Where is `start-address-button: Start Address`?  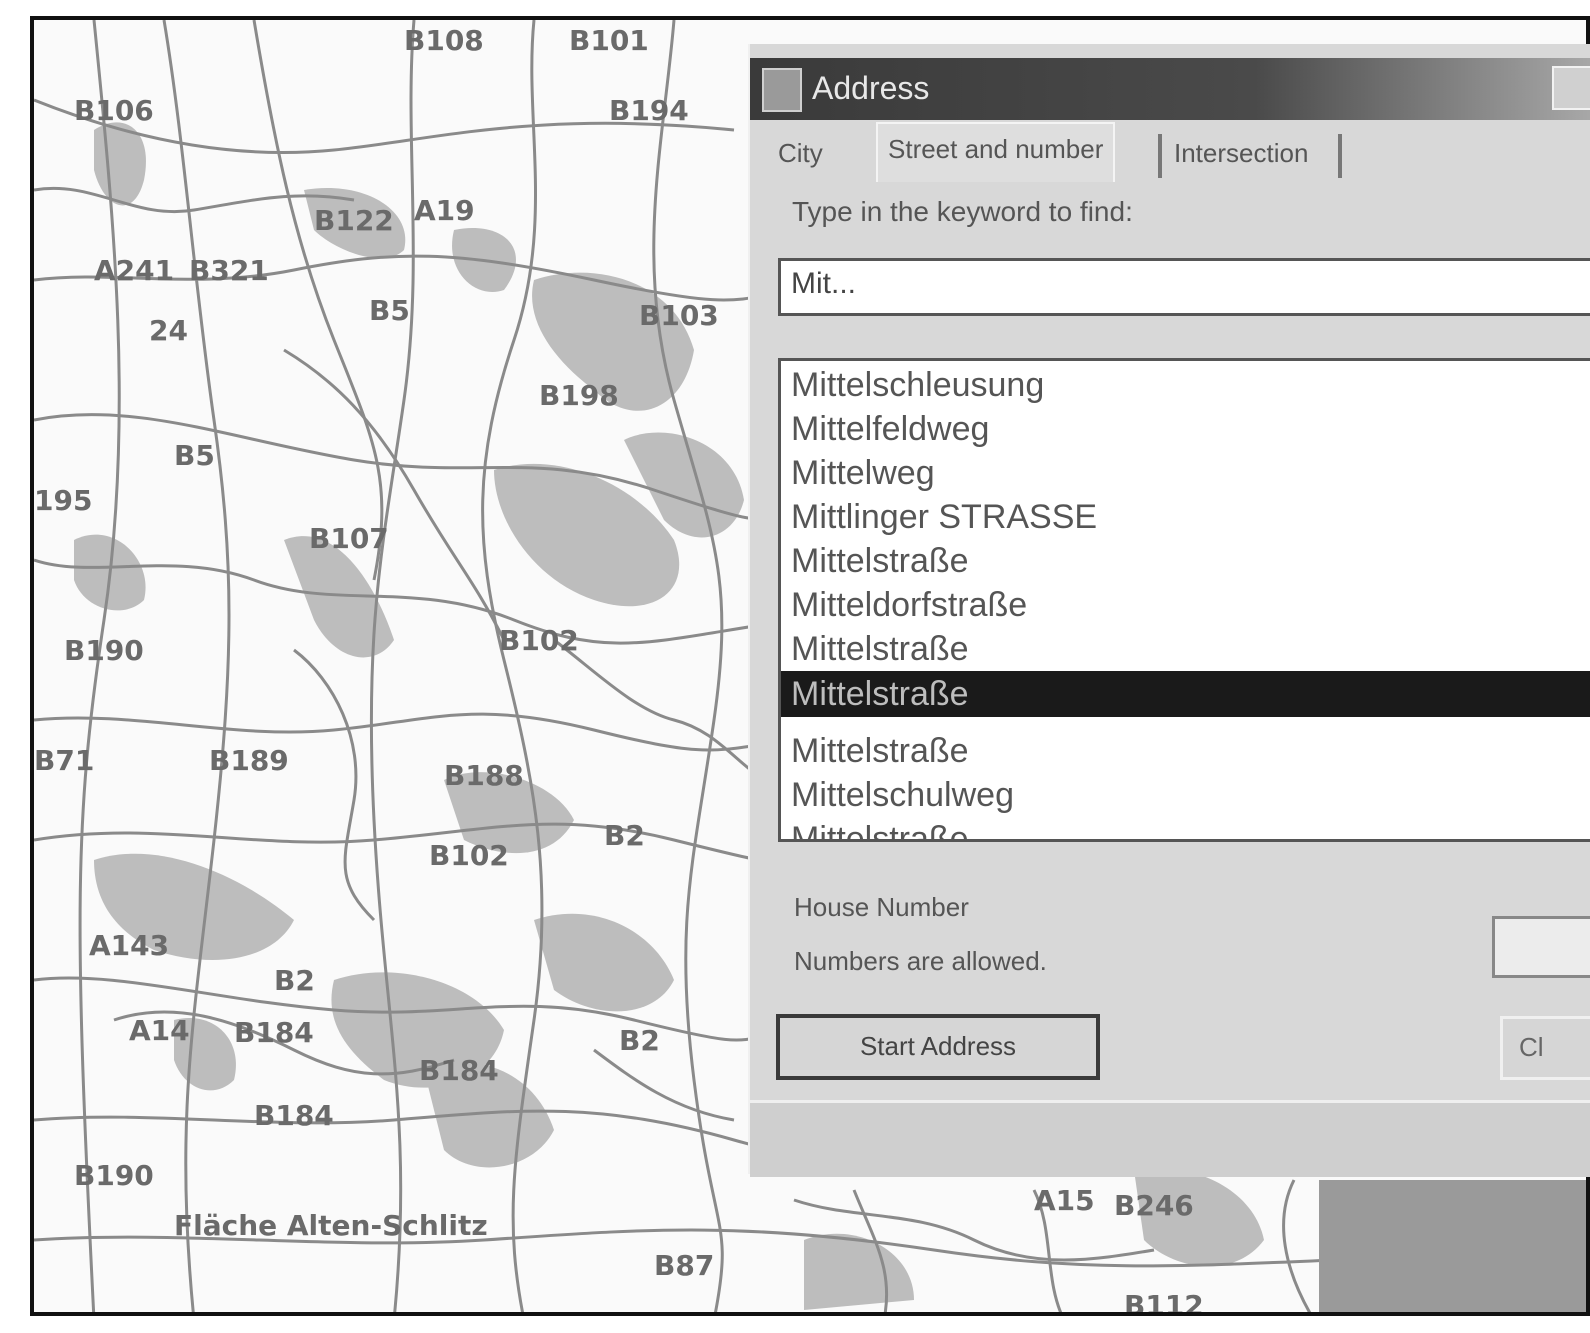
start-address-button: Start Address is located at coordinates (938, 1047).